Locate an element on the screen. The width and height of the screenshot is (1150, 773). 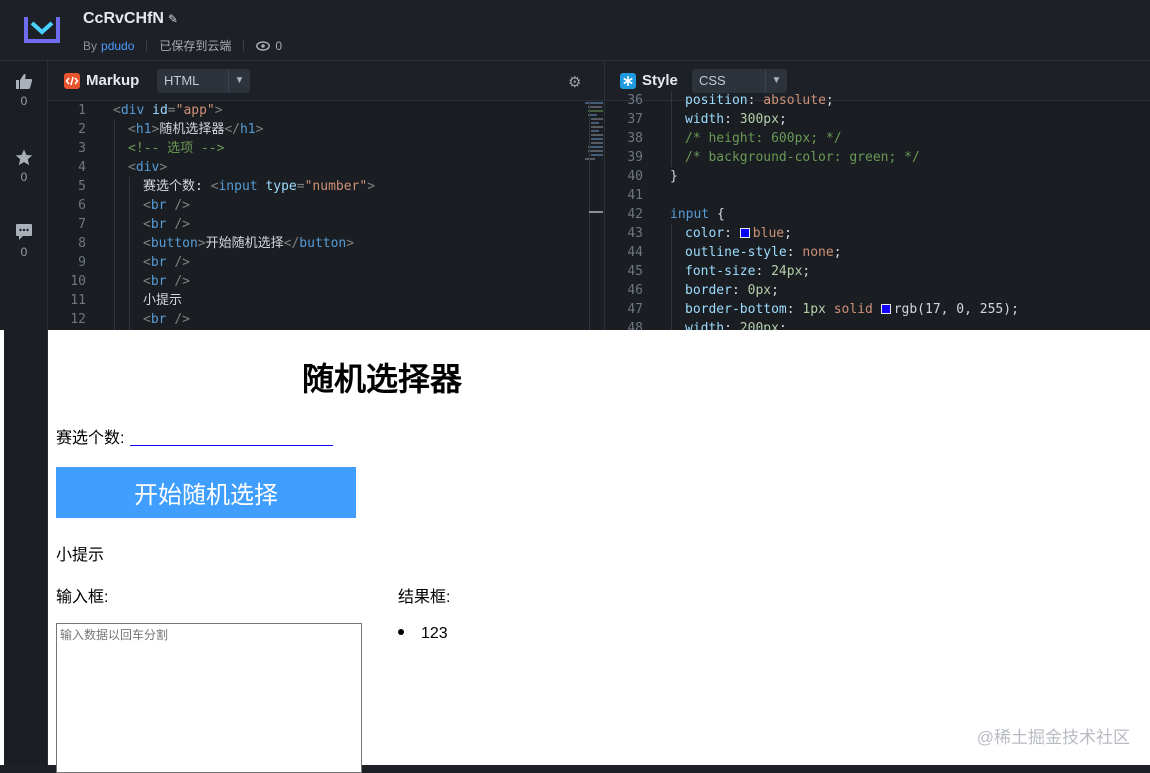
code-text: <br /> is located at coordinates (166, 281).